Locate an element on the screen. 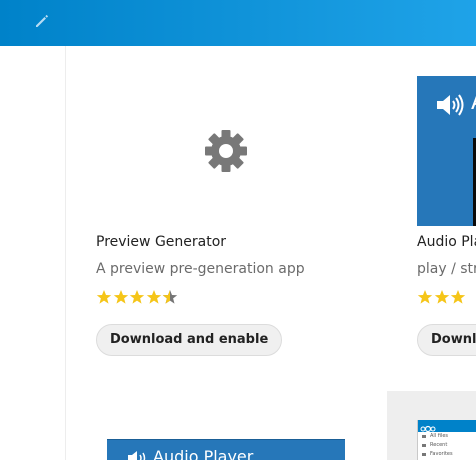 The image size is (476, 460). mini-nav-item: Recent is located at coordinates (447, 445).